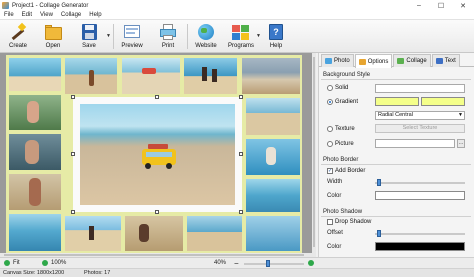 The image size is (474, 277). Describe the element at coordinates (341, 129) in the screenshot. I see `background-texture-radio: Texture` at that location.